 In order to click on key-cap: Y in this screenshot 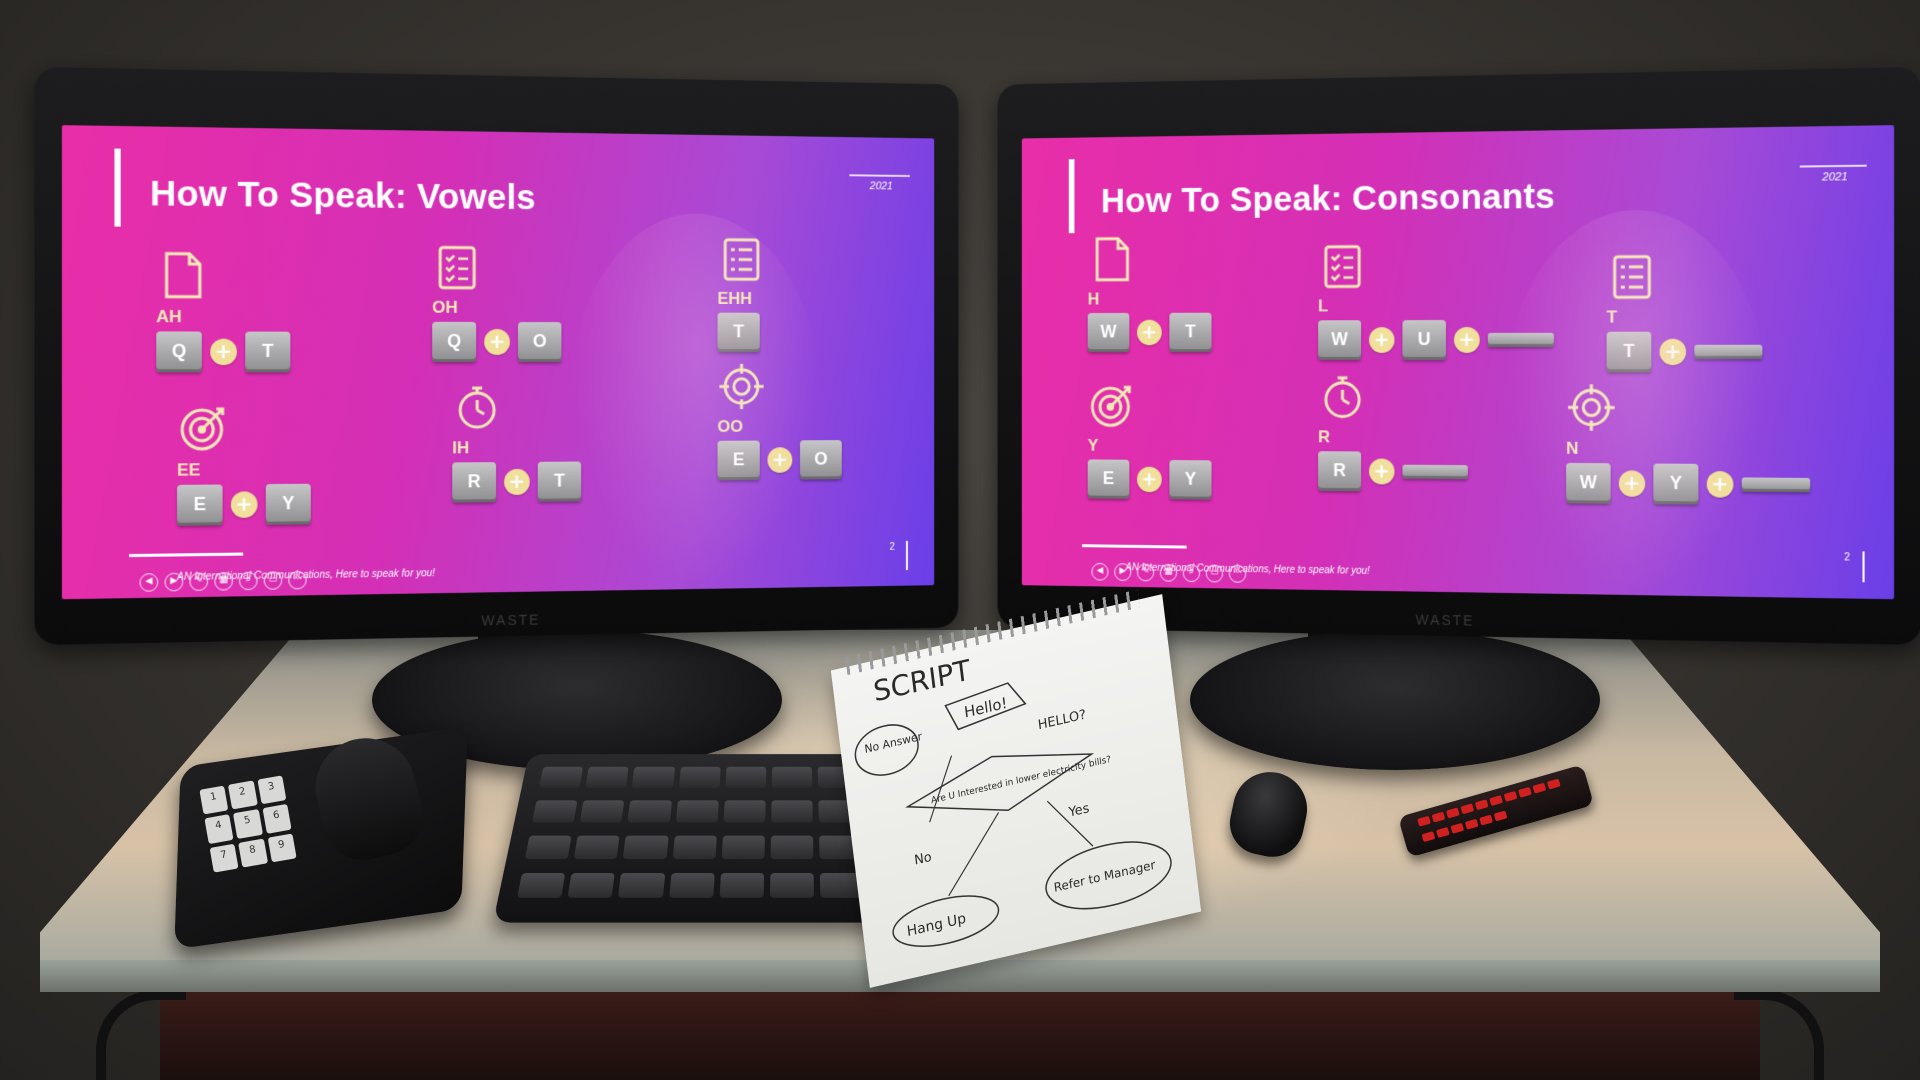, I will do `click(288, 504)`.